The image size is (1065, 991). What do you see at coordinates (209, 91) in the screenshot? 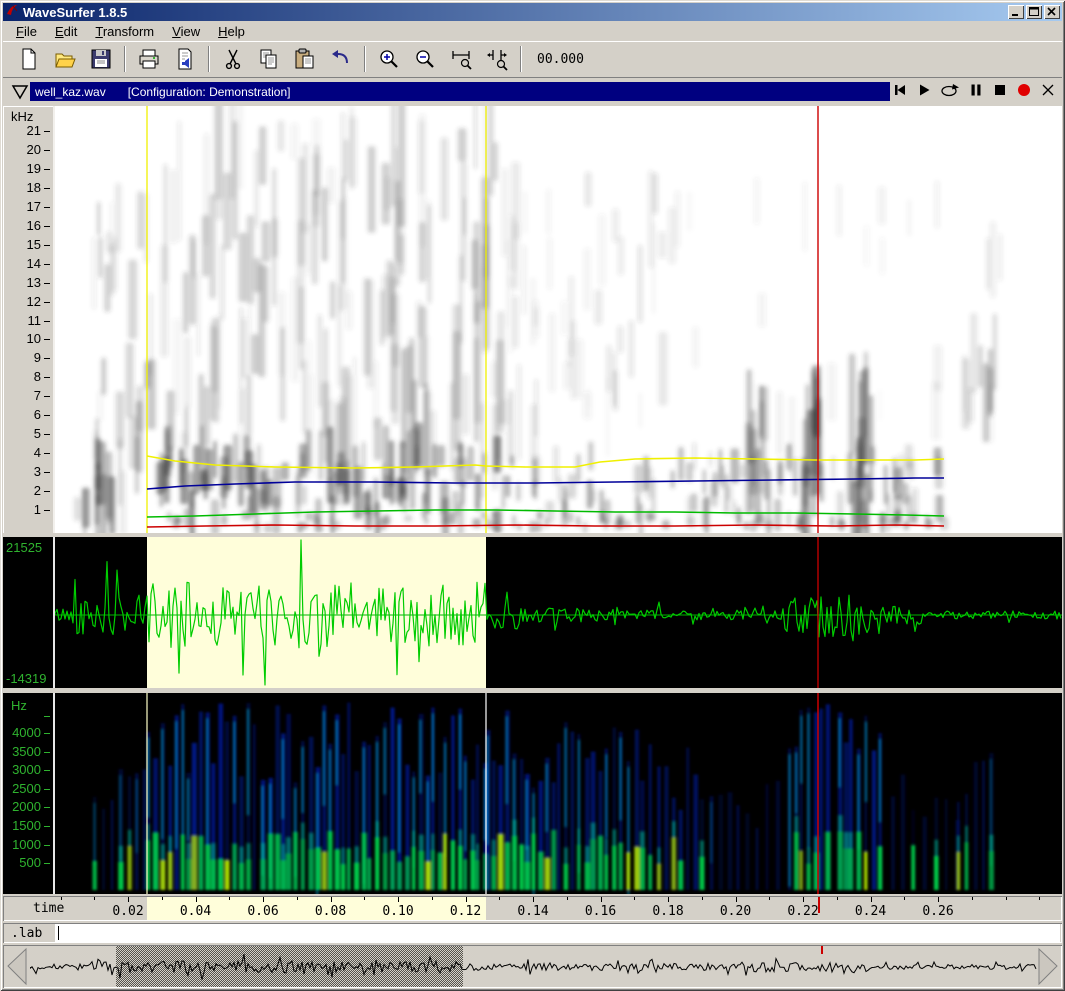
I see `pane-configuration: [Configuration: Demonstration]` at bounding box center [209, 91].